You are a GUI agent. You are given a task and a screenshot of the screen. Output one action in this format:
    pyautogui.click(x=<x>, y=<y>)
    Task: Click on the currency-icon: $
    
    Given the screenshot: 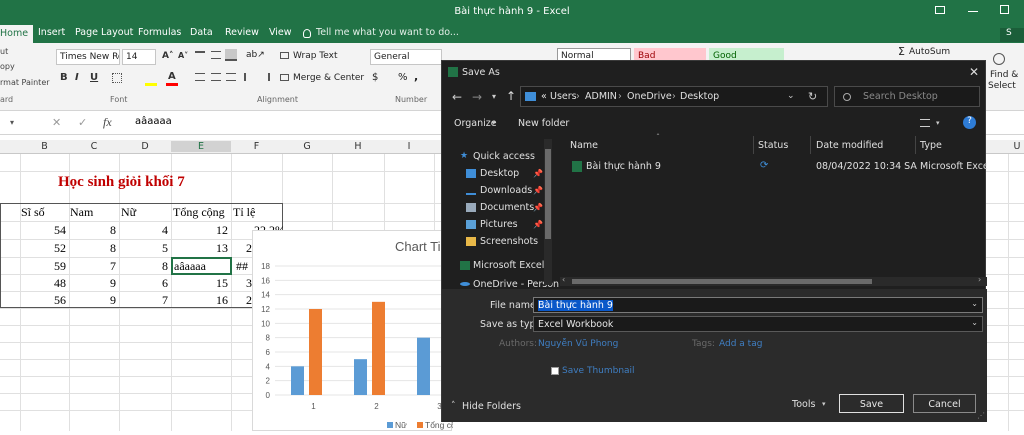 What is the action you would take?
    pyautogui.click(x=375, y=77)
    